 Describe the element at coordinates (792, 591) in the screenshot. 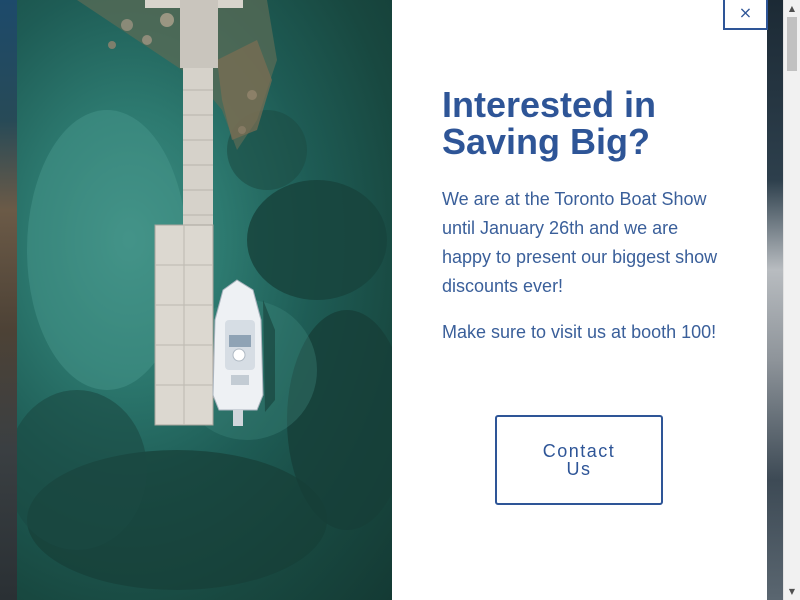

I see `scroll-down-icon: ▼` at that location.